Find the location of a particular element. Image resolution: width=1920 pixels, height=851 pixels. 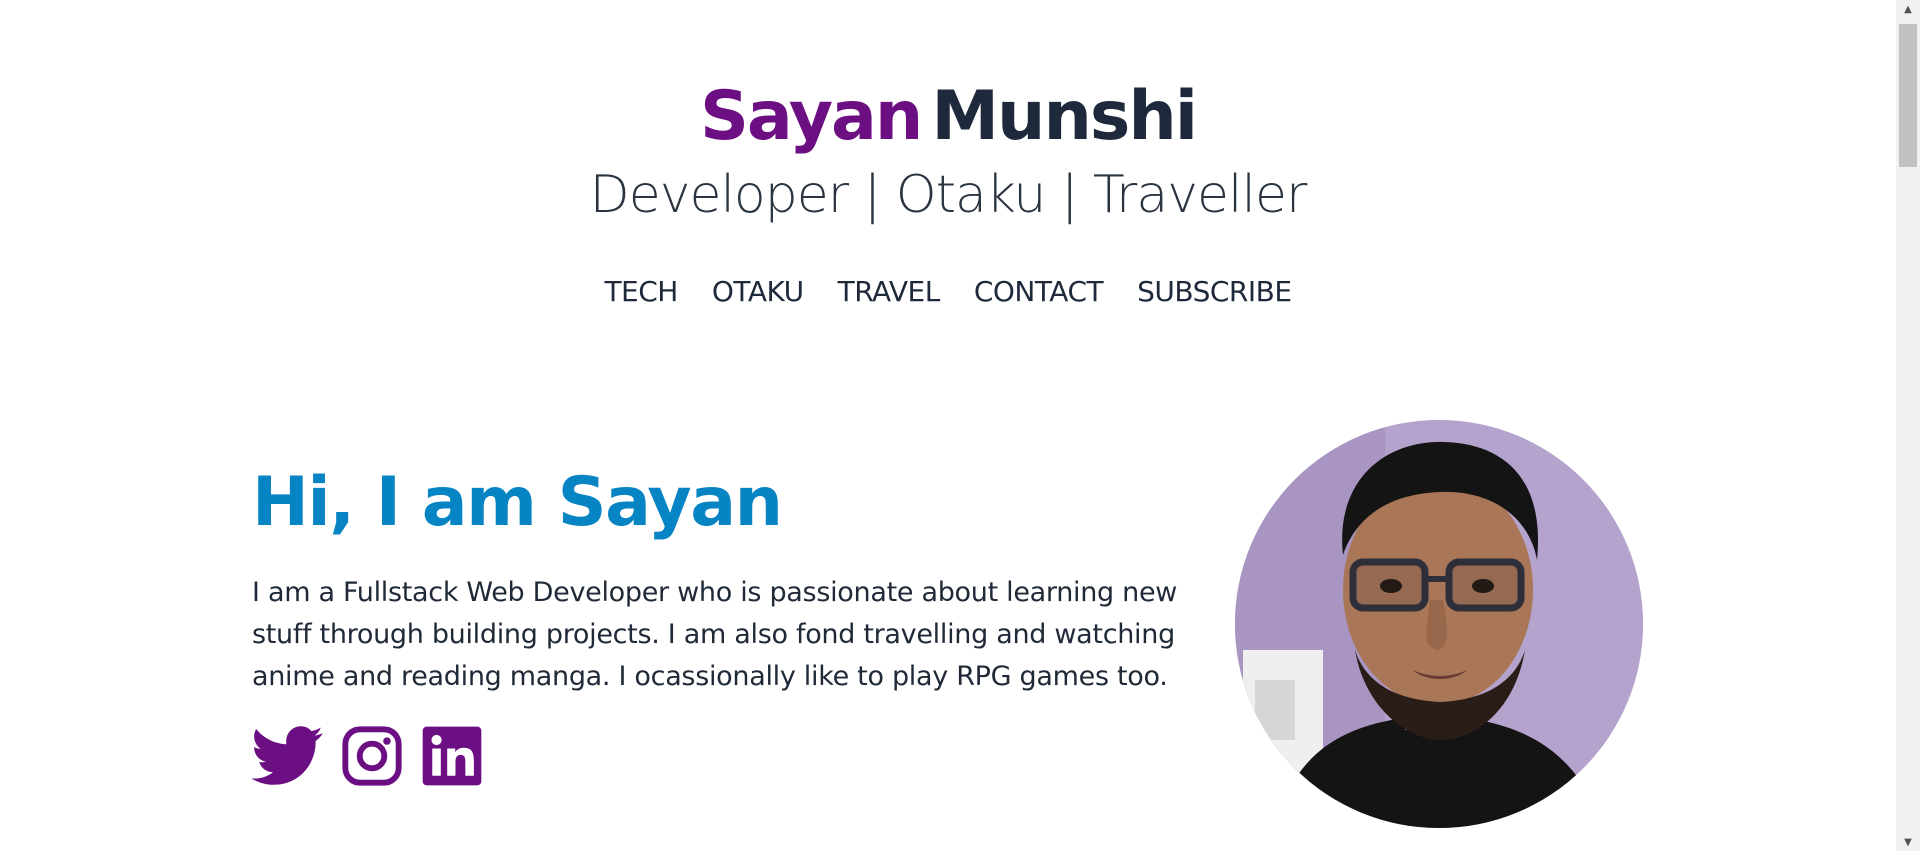

instagram-link is located at coordinates (372, 758).